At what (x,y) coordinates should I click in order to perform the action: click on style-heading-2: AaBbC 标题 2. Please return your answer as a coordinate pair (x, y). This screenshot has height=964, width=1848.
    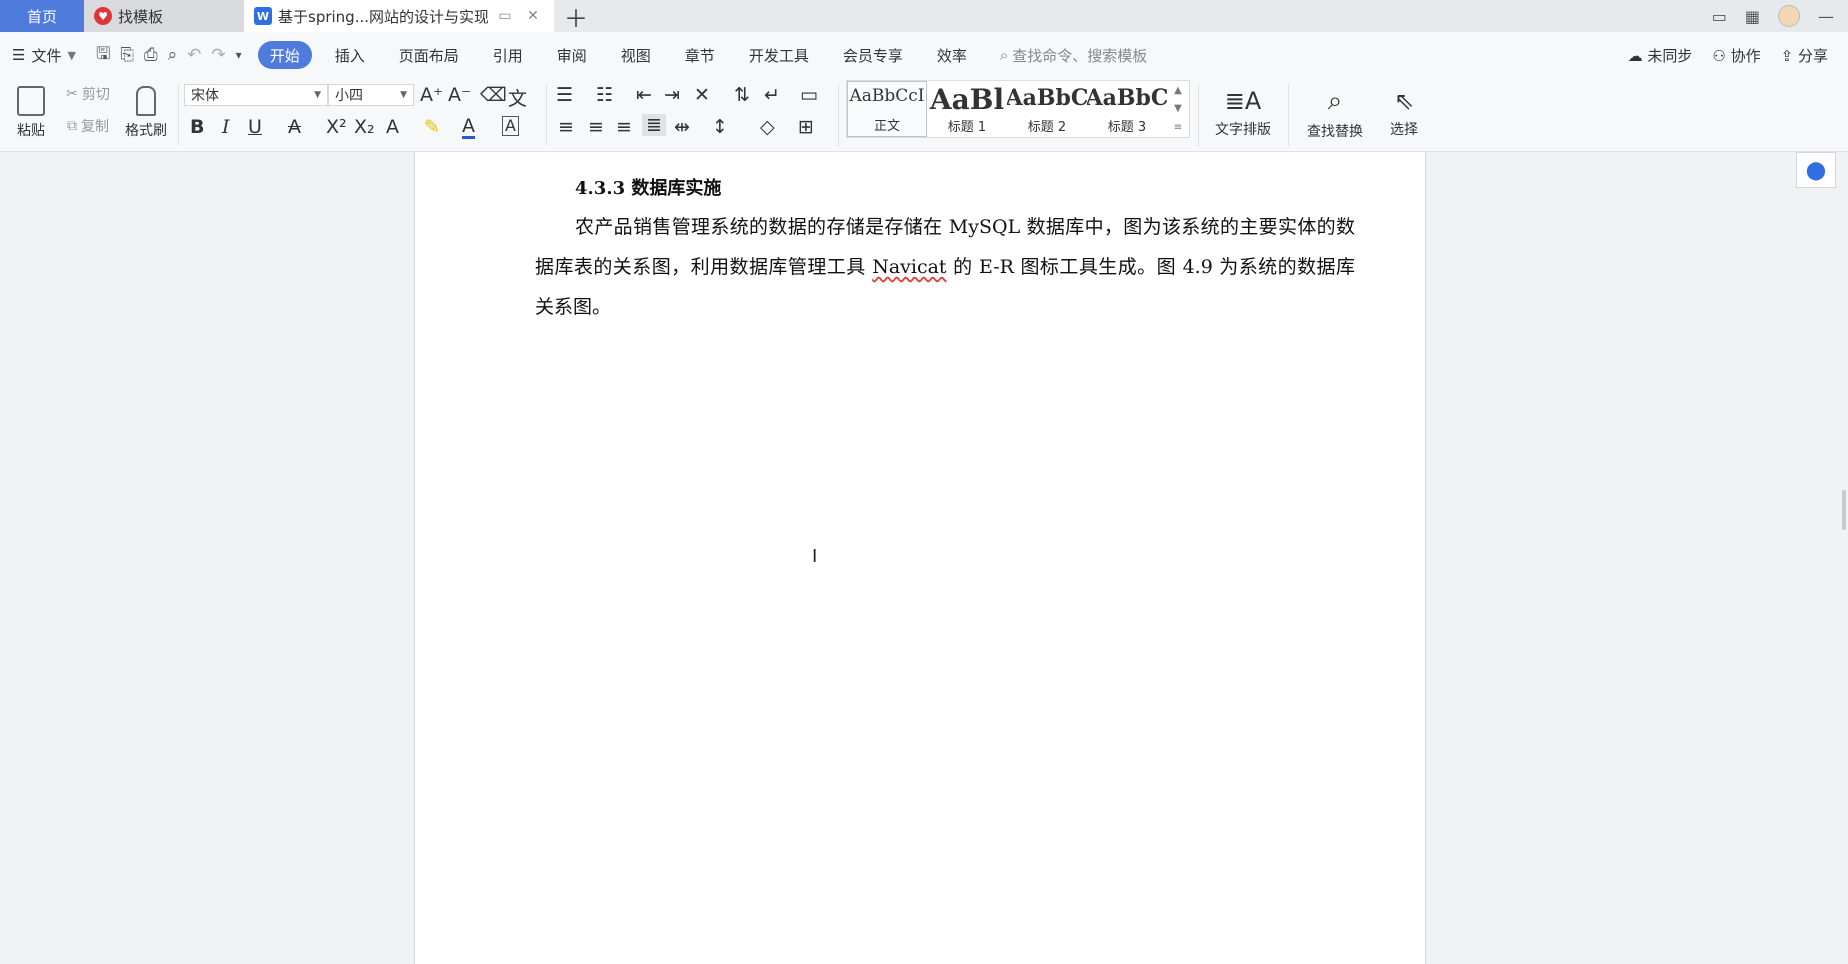
    Looking at the image, I should click on (1047, 109).